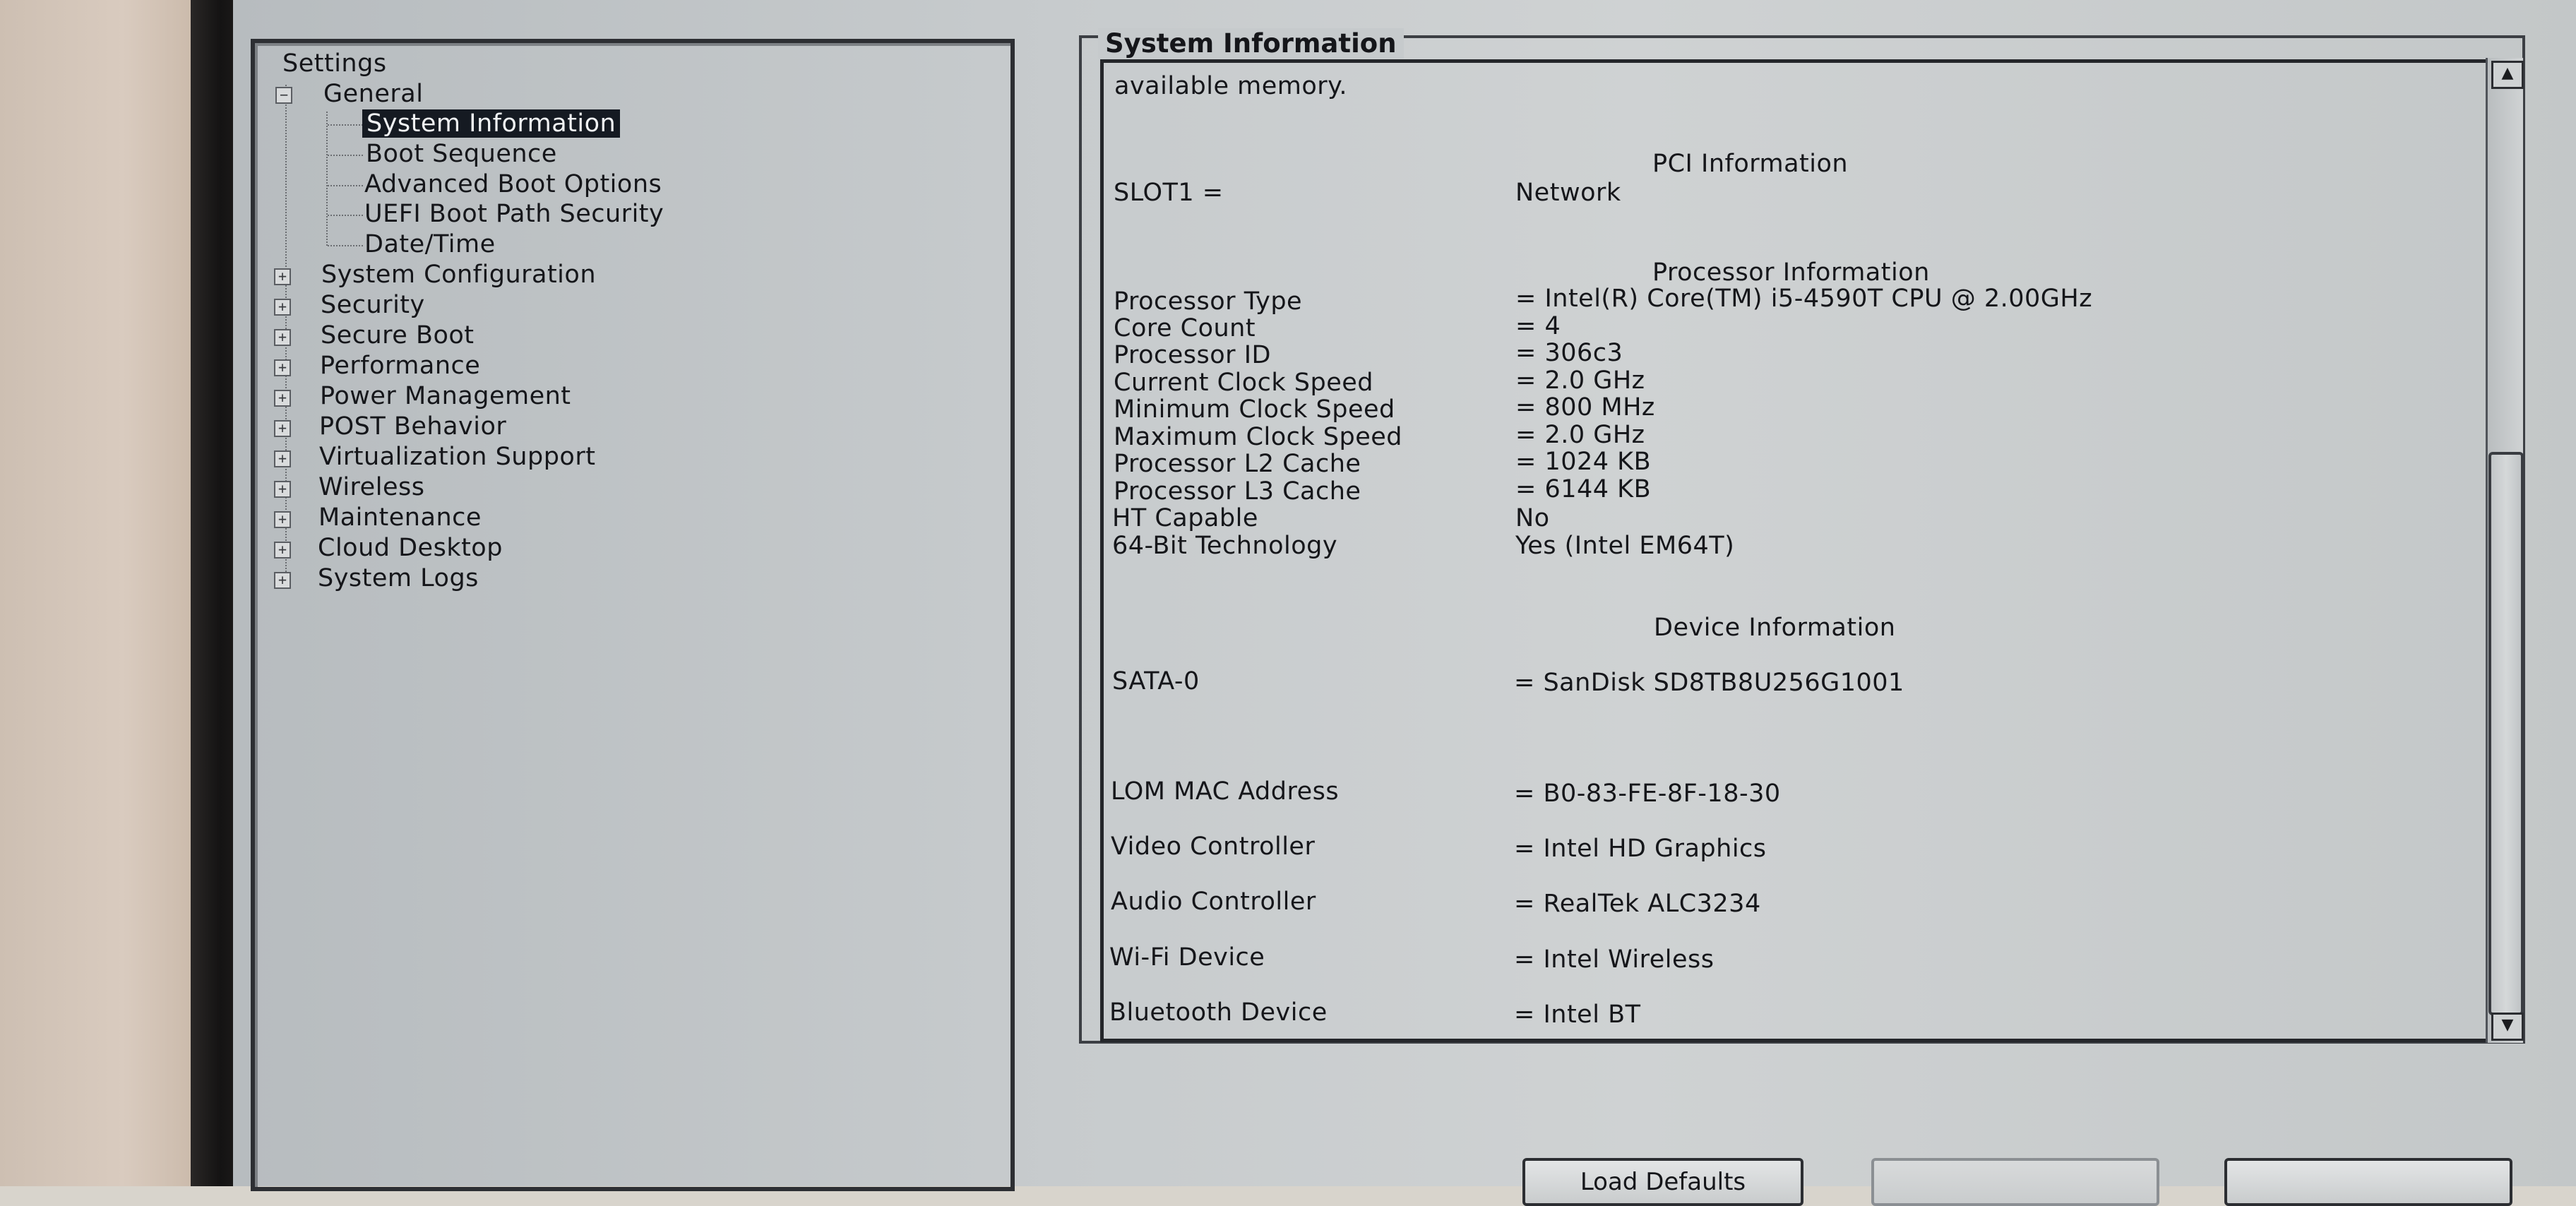 The height and width of the screenshot is (1206, 2576). I want to click on minimum-clock-value: = 800 MHz, so click(1585, 407).